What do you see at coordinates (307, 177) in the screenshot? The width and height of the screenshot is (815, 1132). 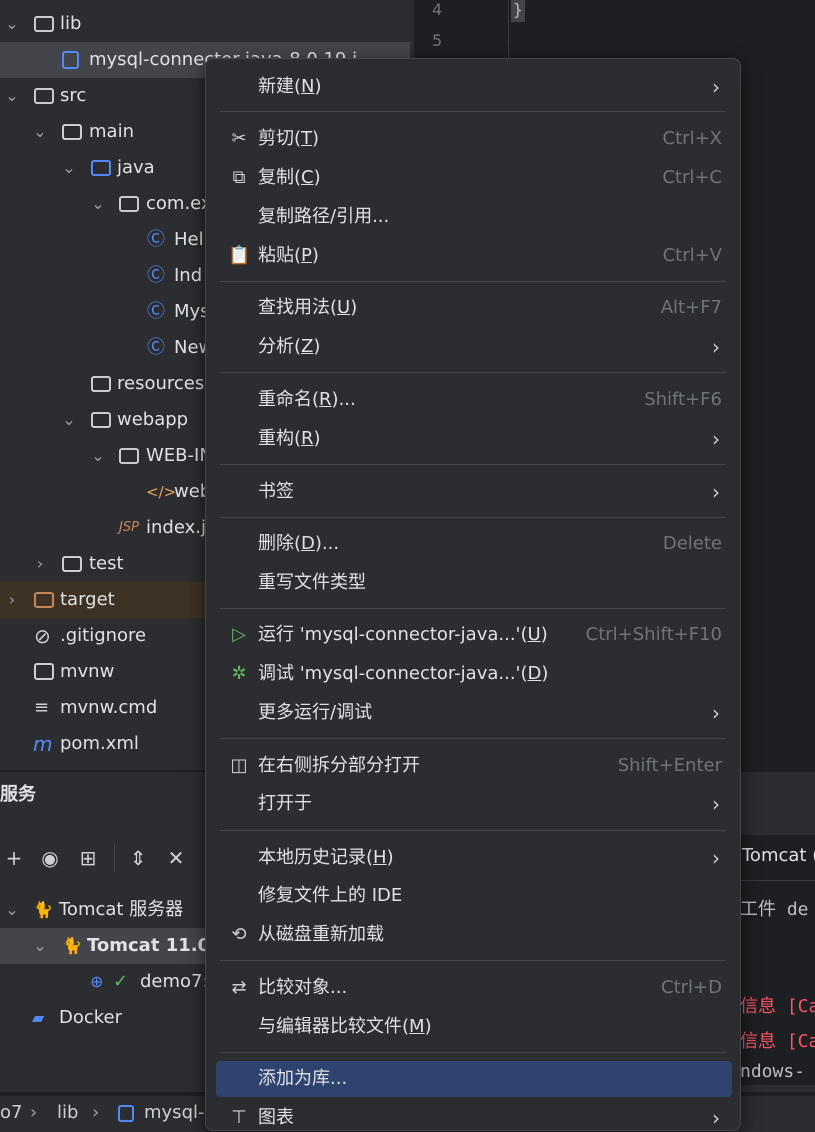 I see `menu-mnemonic: C` at bounding box center [307, 177].